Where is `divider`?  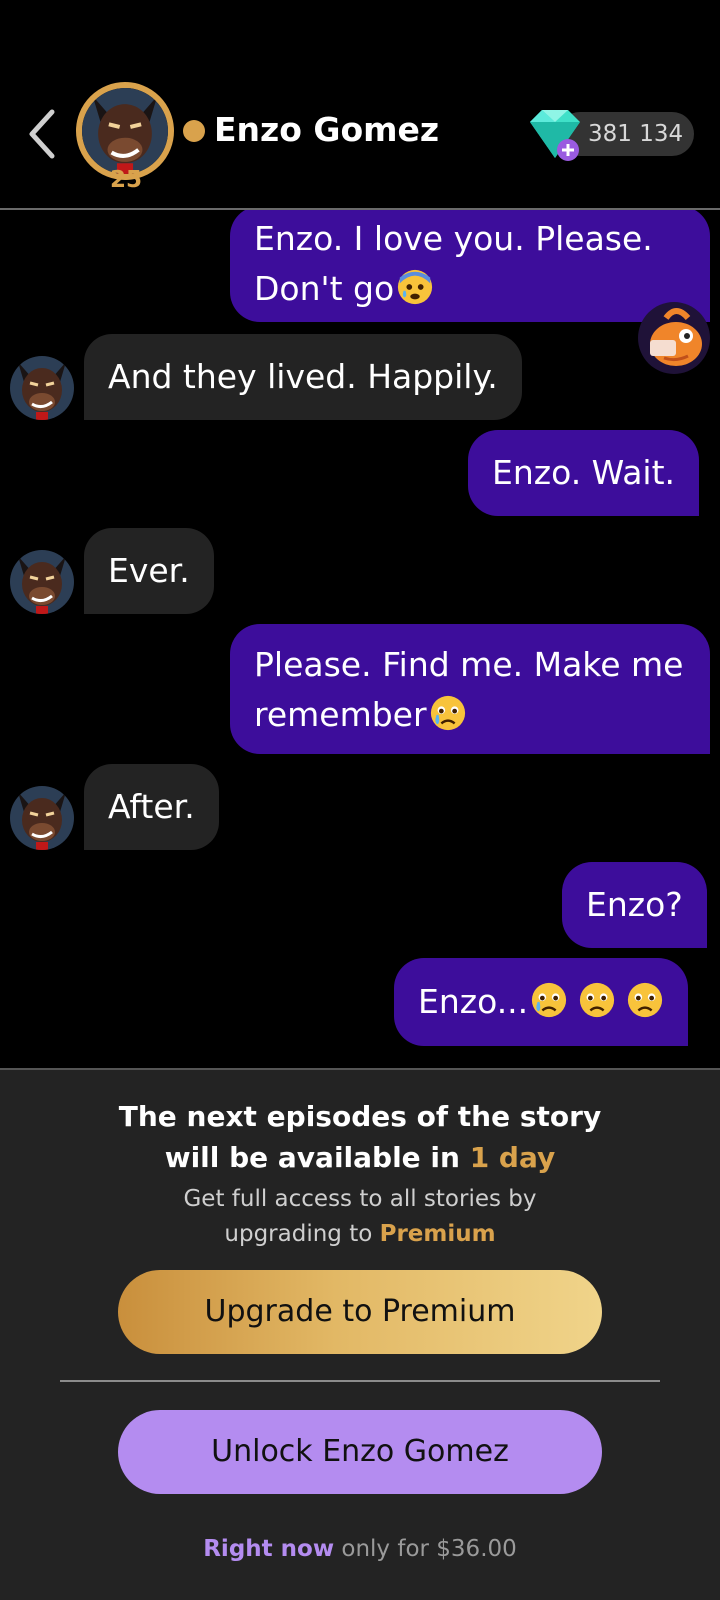 divider is located at coordinates (360, 1381).